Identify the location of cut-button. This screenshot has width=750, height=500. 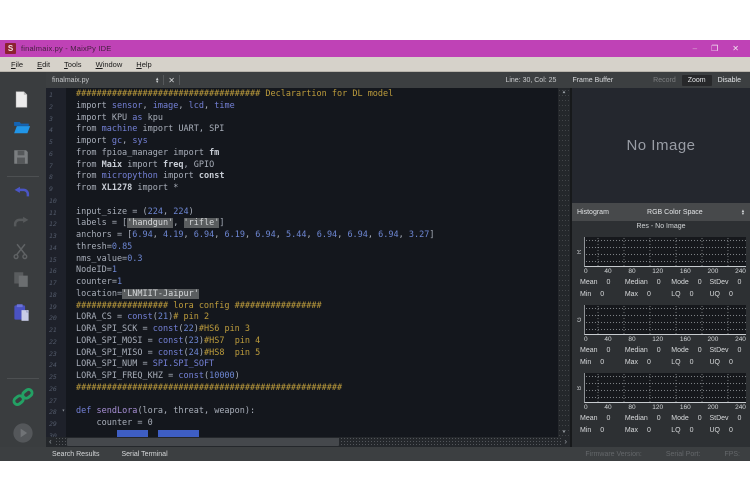
(23, 253).